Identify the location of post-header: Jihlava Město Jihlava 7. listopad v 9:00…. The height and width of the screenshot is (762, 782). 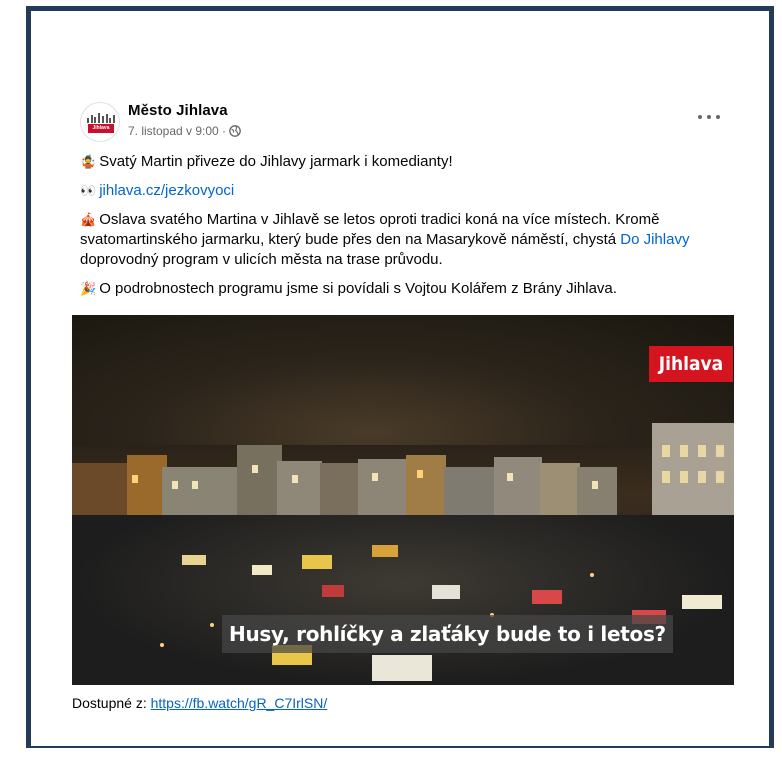
(403, 122).